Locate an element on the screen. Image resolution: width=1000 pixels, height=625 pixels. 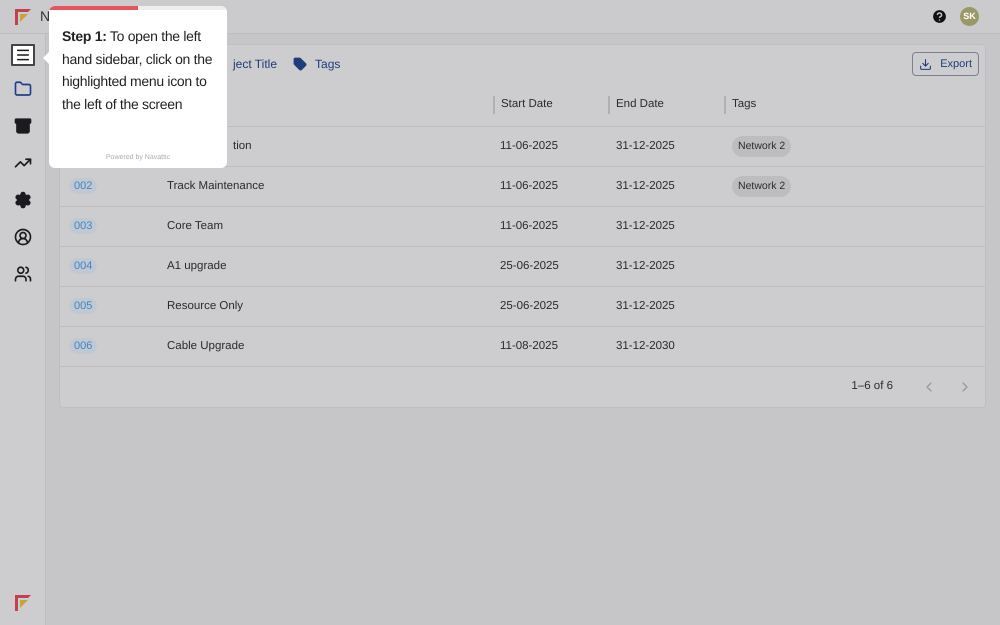
team-icon is located at coordinates (23, 274).